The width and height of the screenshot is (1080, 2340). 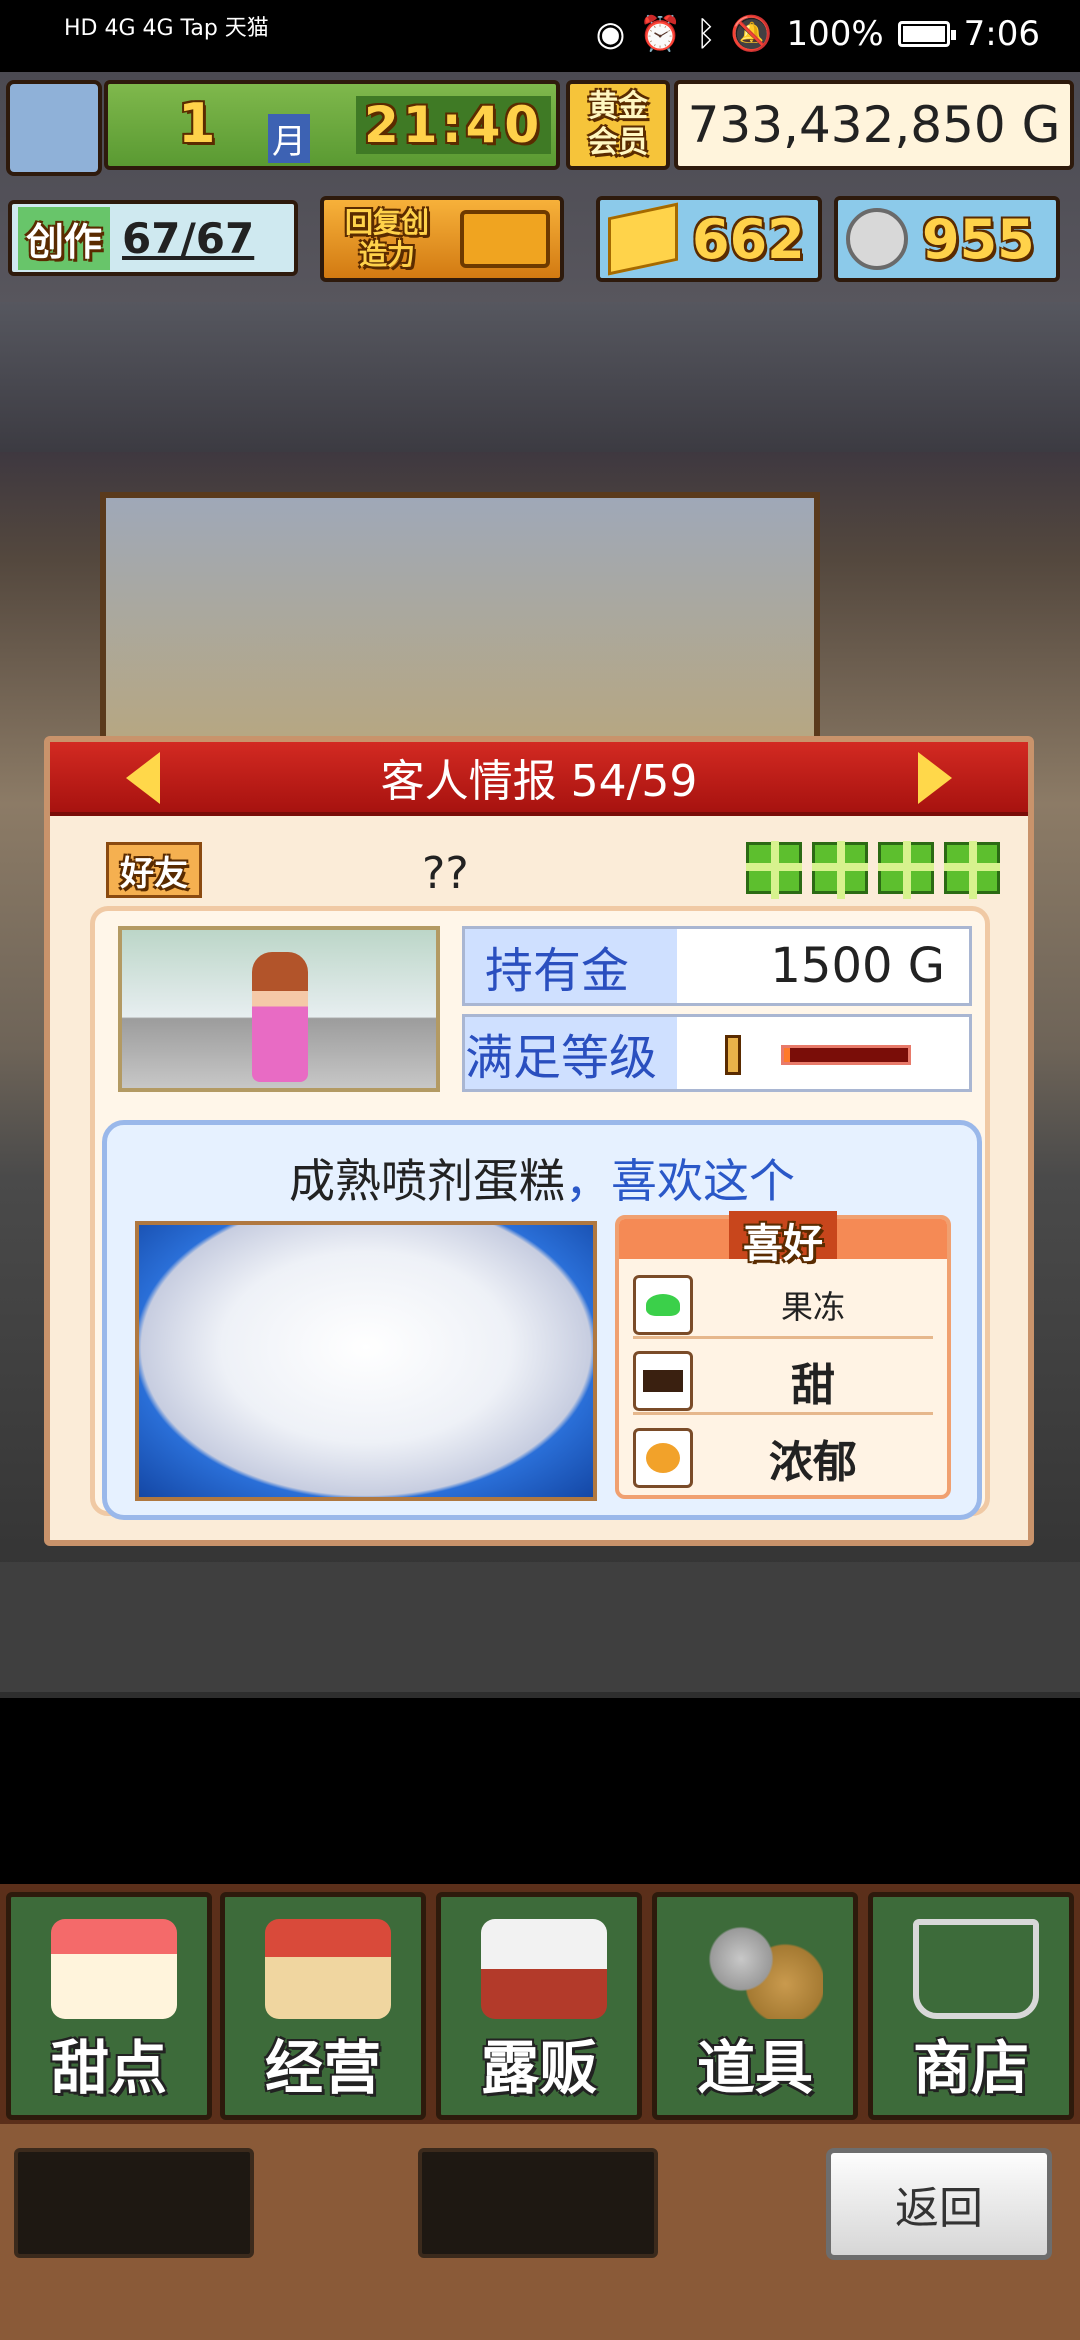 I want to click on wish-bubble: 成熟喷剂蛋糕，喜欢这个 喜好 果冻 甜 浓郁, so click(x=542, y=1320).